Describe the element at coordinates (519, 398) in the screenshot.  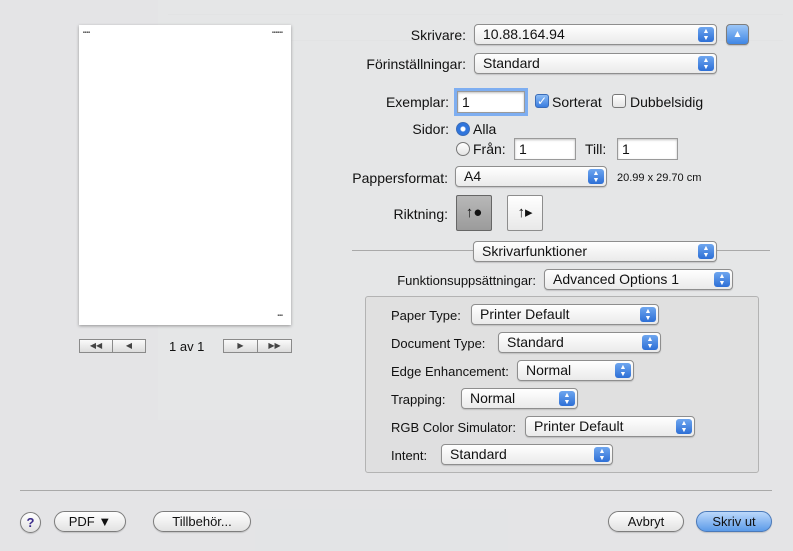
I see `trapping-select: Normal ▲ ▼` at that location.